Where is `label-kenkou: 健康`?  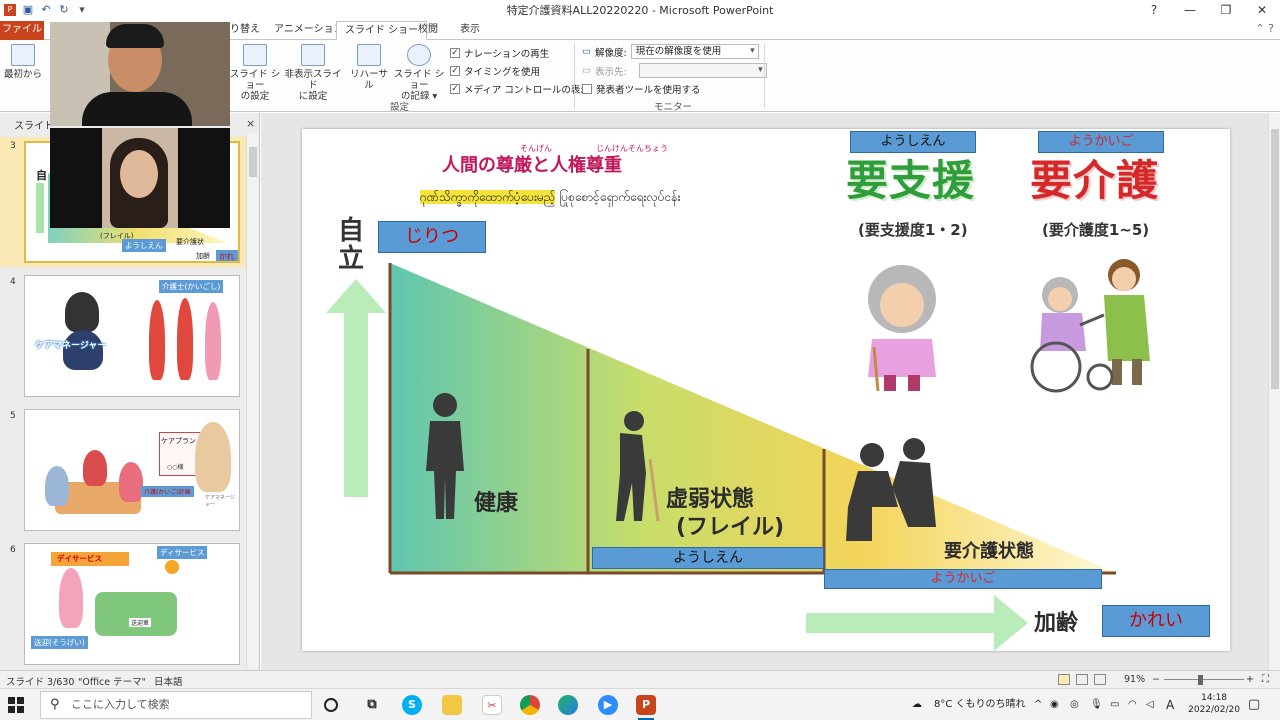
label-kenkou: 健康 is located at coordinates (496, 503).